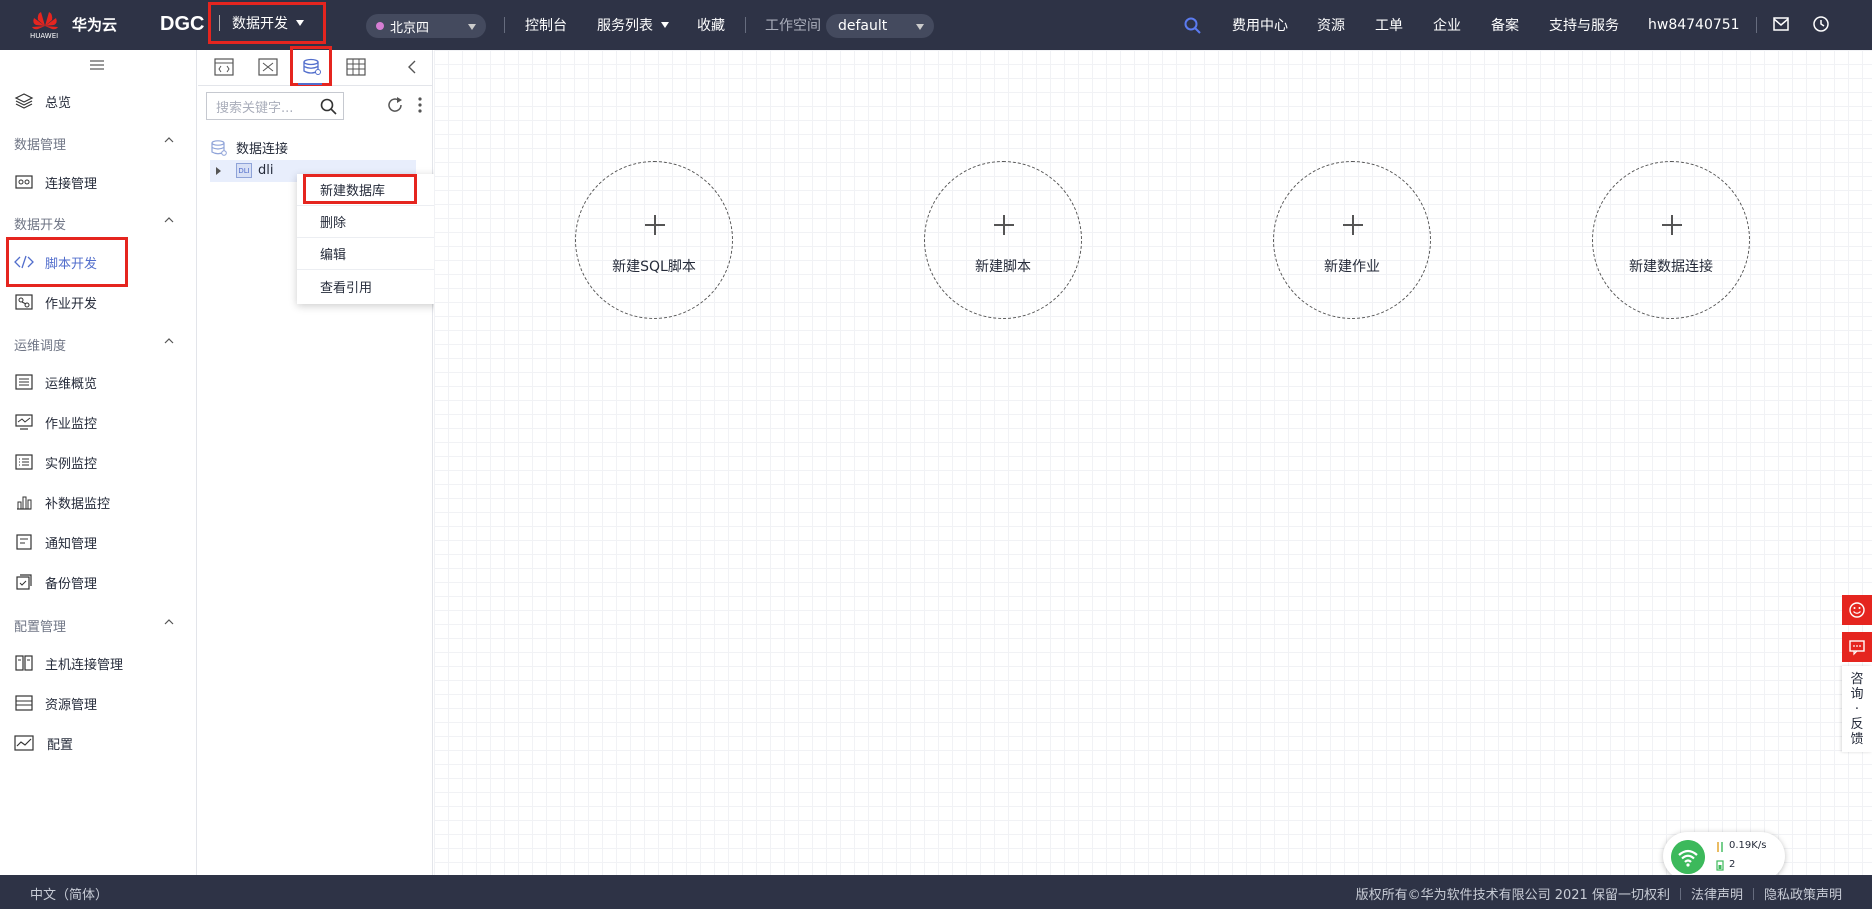  Describe the element at coordinates (98, 101) in the screenshot. I see `sidebar-item-overview: 总览` at that location.